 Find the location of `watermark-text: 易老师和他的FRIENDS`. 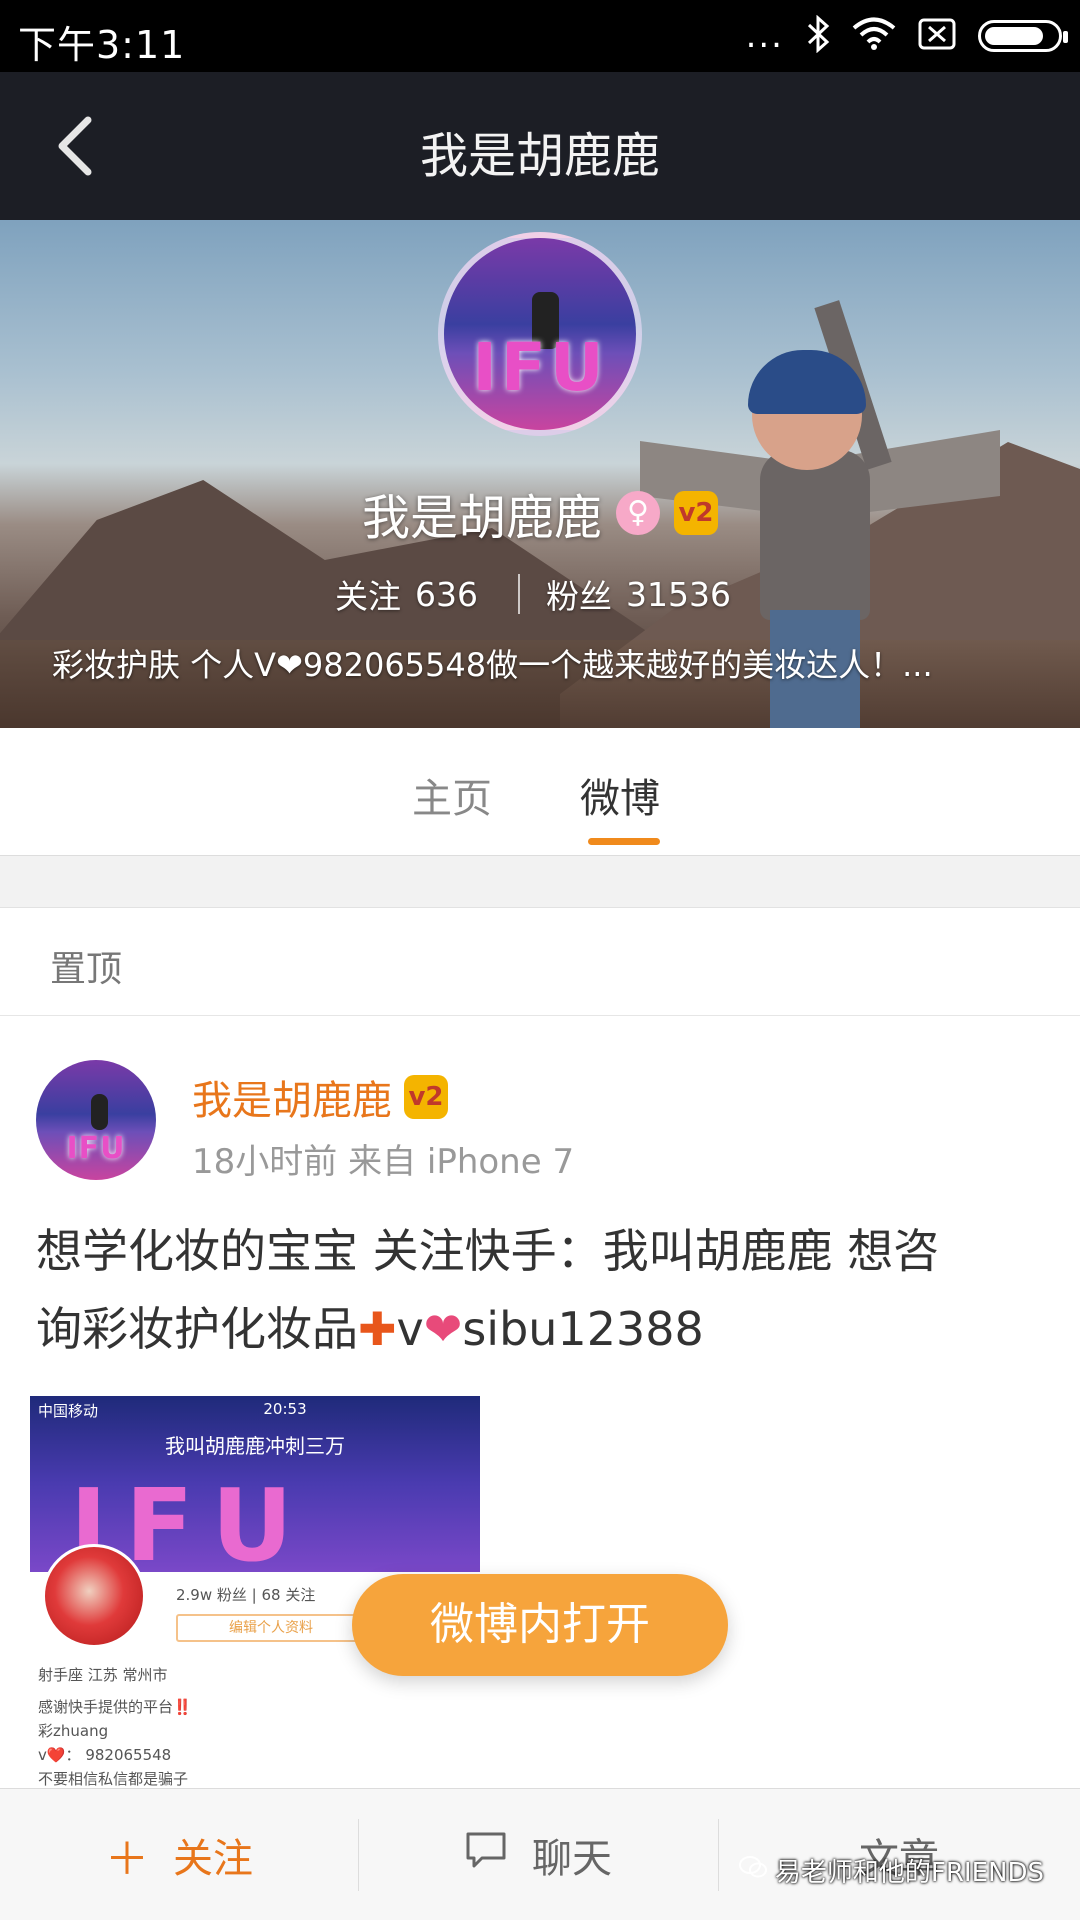

watermark-text: 易老师和他的FRIENDS is located at coordinates (909, 1873).